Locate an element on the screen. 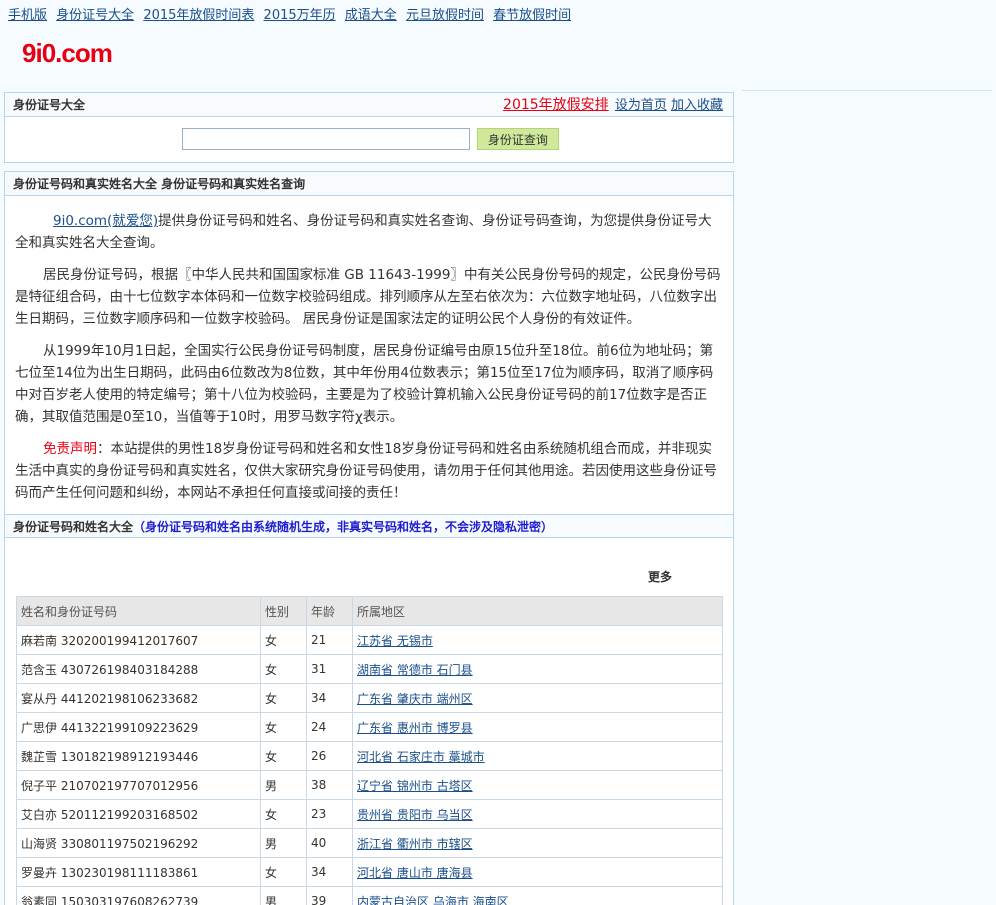  age-cell: 40 is located at coordinates (329, 843).